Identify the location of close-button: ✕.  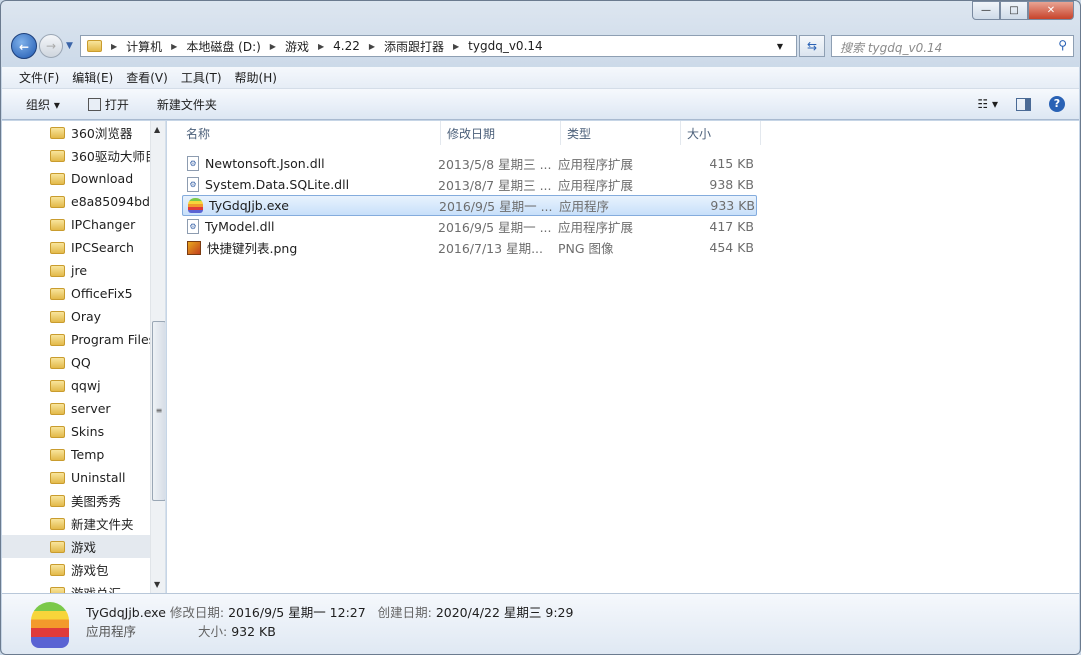
(1051, 10).